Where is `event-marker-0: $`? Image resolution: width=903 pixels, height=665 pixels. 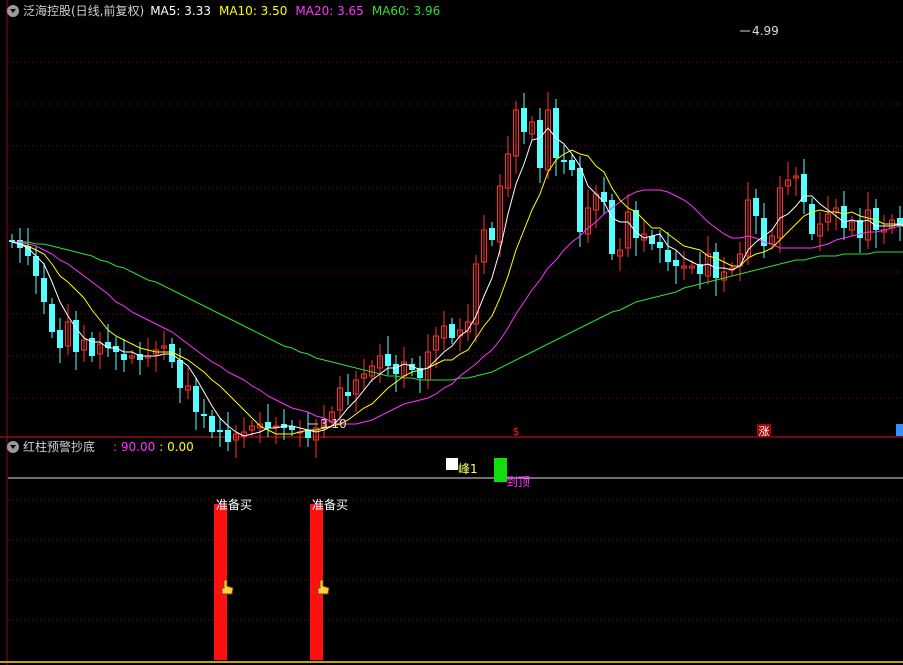
event-marker-0: $ is located at coordinates (516, 431).